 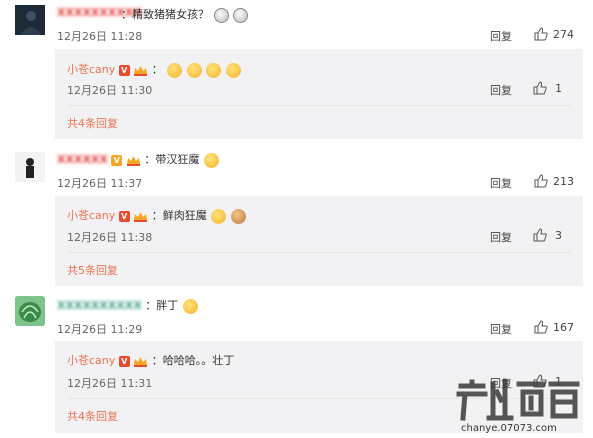 I want to click on like-count: 3, so click(x=558, y=235).